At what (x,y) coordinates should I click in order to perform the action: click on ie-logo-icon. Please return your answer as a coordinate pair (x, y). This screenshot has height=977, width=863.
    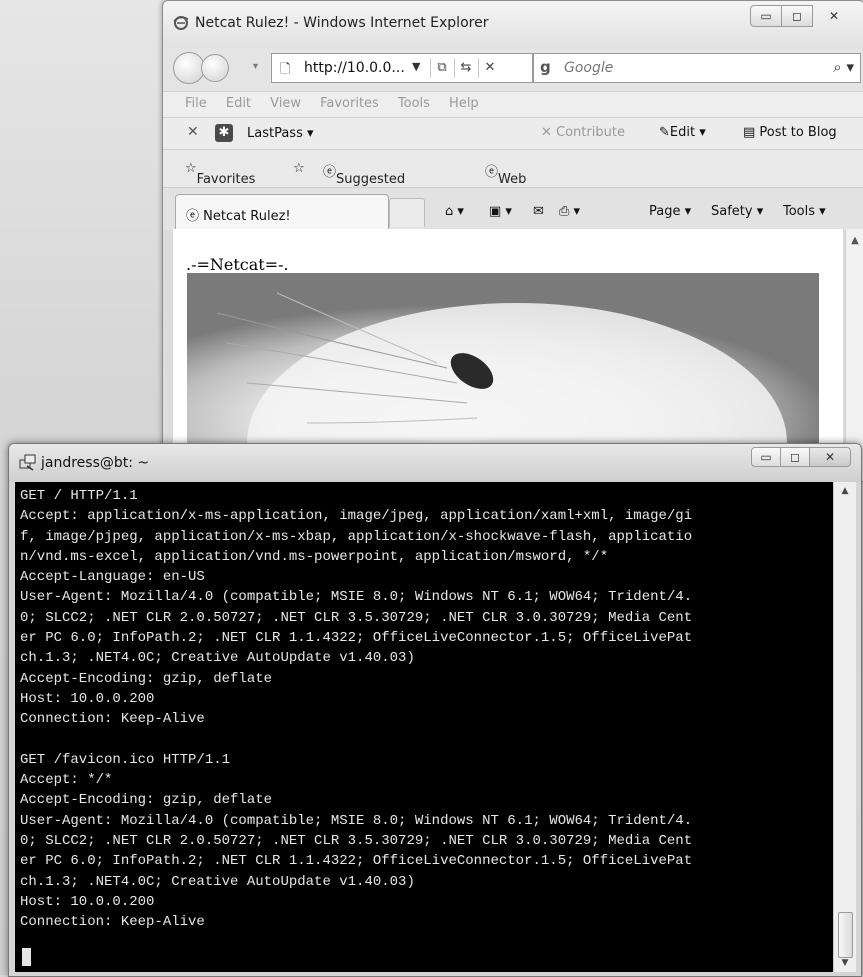
    Looking at the image, I should click on (181, 23).